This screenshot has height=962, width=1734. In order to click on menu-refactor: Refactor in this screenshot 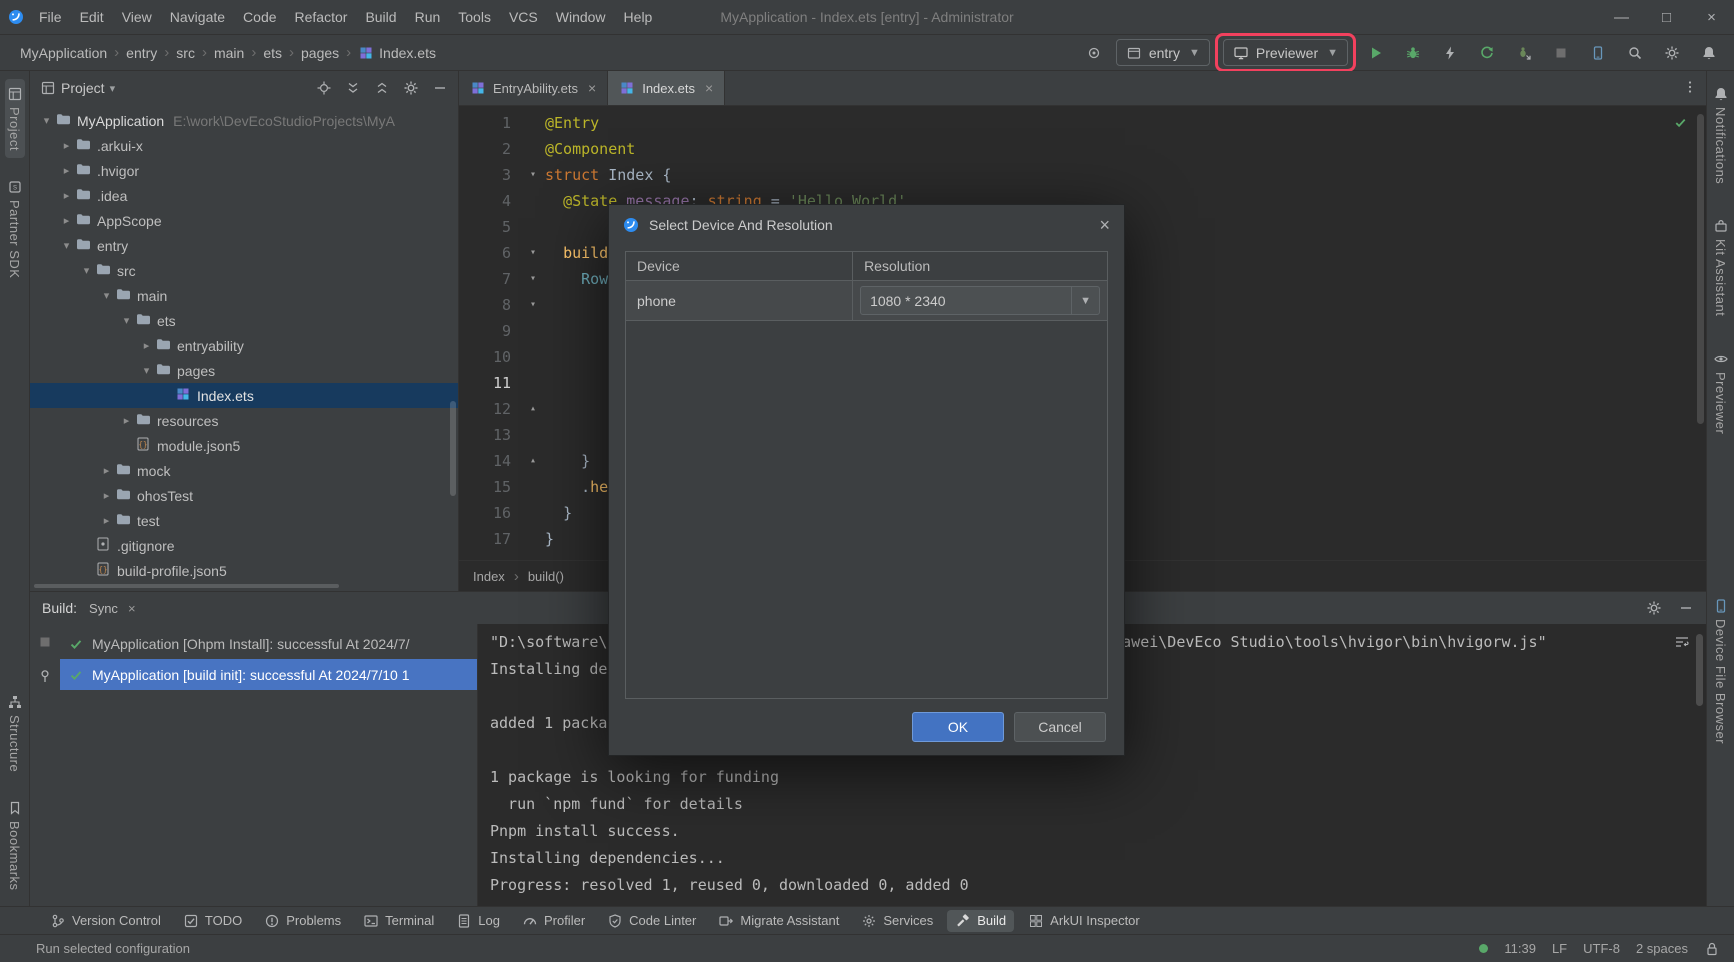, I will do `click(321, 17)`.